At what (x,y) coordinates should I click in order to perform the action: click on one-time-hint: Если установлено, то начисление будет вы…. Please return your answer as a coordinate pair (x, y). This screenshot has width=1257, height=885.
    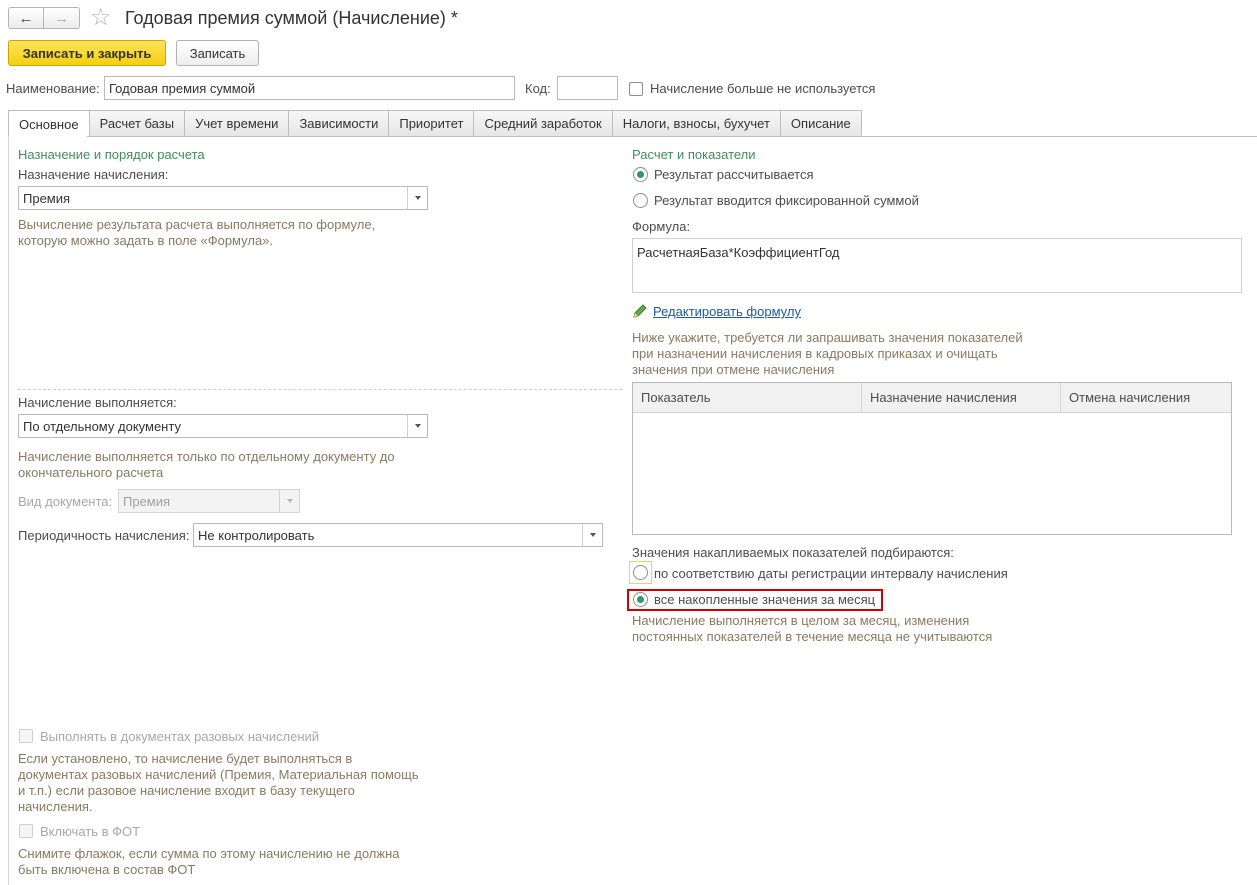
    Looking at the image, I should click on (218, 782).